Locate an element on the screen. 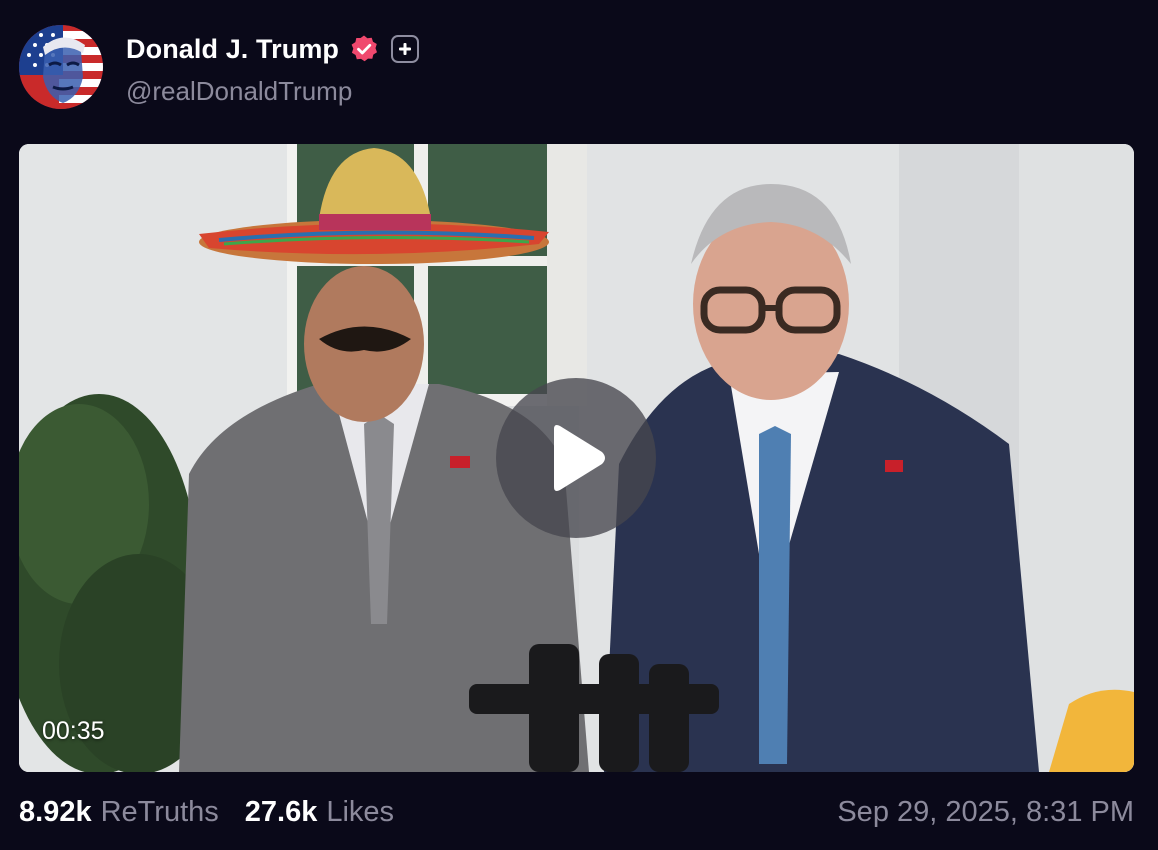 This screenshot has width=1158, height=850. retruths-count: 8.92k is located at coordinates (55, 811).